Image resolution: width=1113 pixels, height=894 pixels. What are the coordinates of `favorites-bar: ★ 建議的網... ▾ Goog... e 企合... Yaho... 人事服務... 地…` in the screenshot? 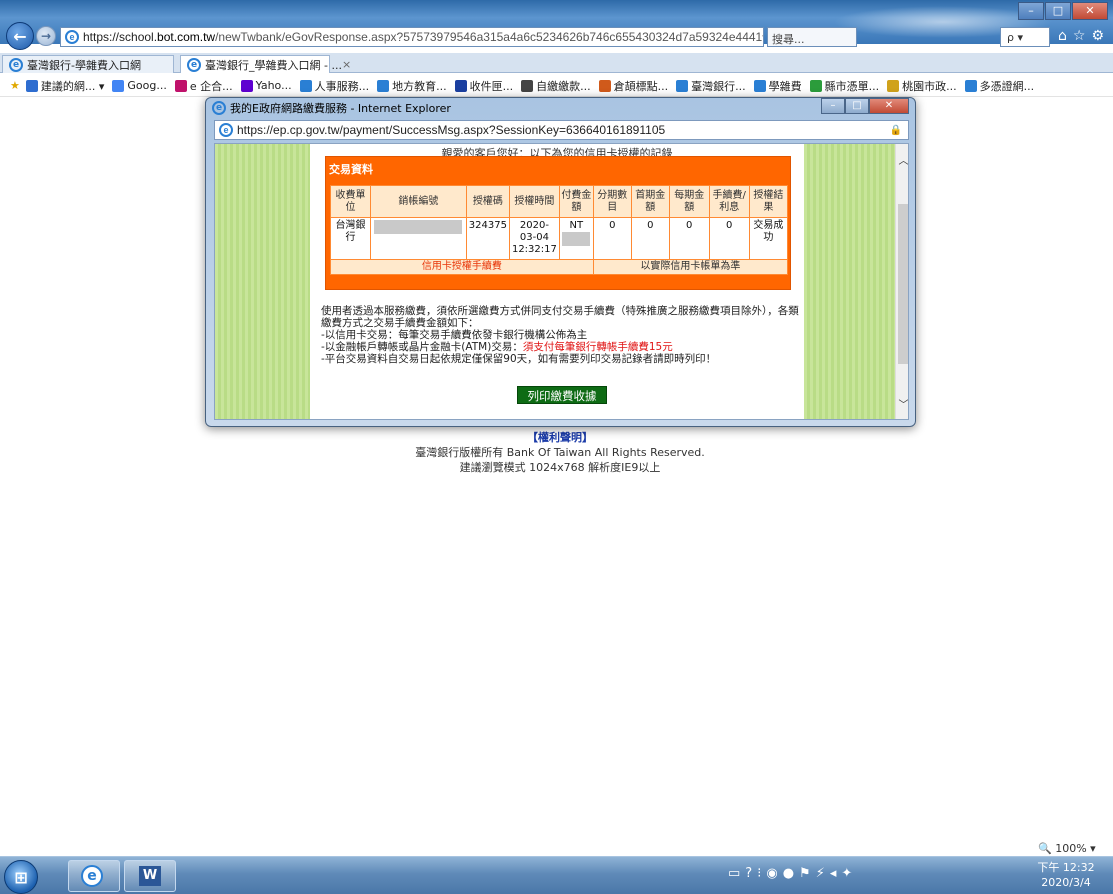 It's located at (556, 86).